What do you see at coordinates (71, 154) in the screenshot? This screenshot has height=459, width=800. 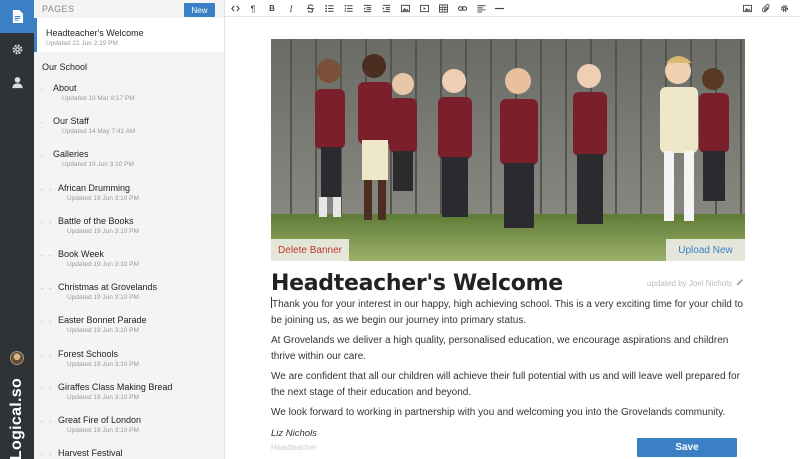 I see `page-item-label: Galleries` at bounding box center [71, 154].